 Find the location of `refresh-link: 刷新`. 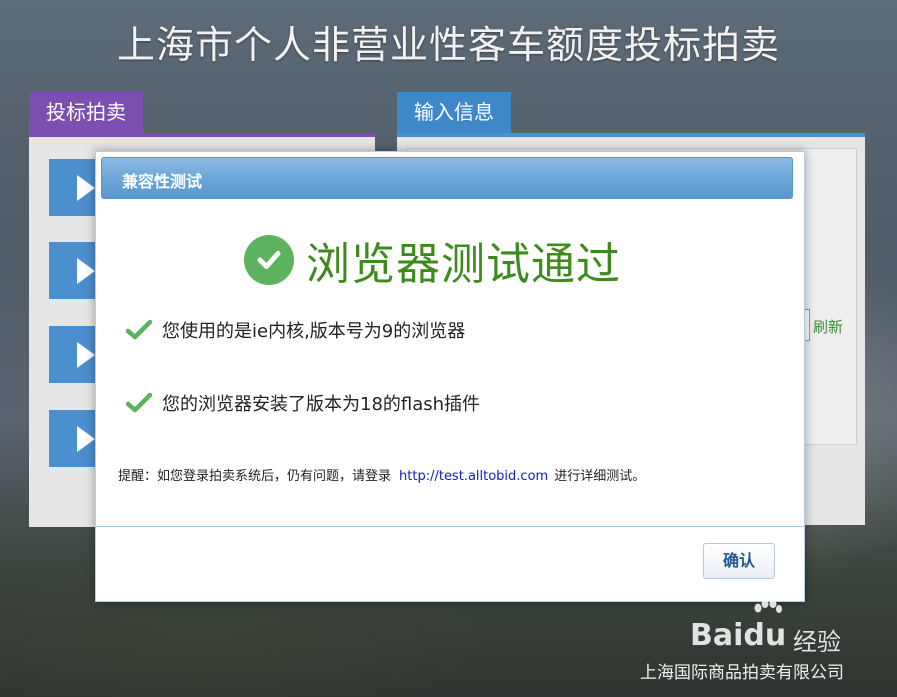

refresh-link: 刷新 is located at coordinates (828, 326).